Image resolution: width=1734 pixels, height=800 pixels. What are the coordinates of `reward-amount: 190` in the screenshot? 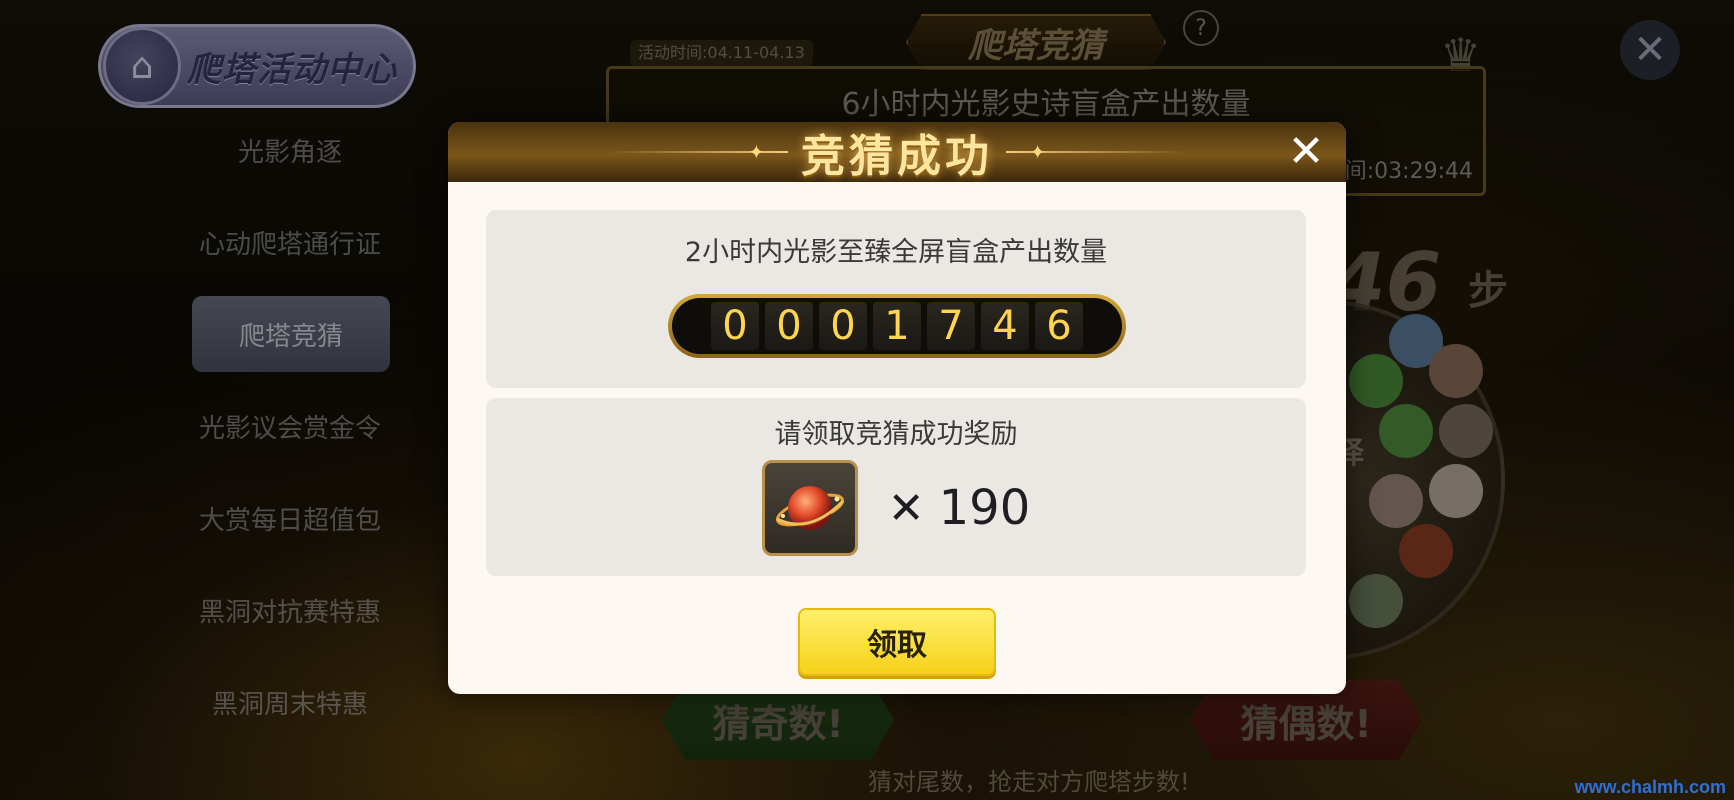 It's located at (984, 508).